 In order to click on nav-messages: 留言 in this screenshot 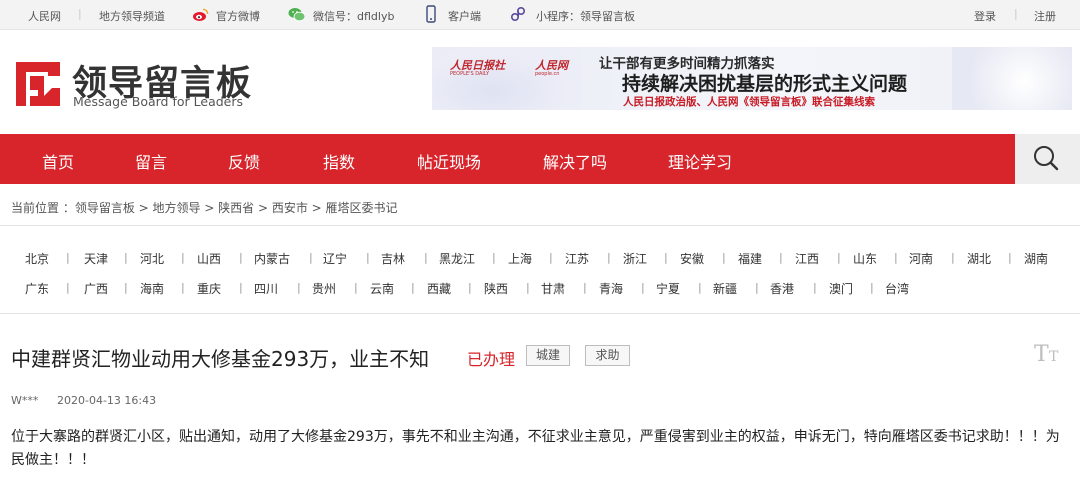, I will do `click(151, 161)`.